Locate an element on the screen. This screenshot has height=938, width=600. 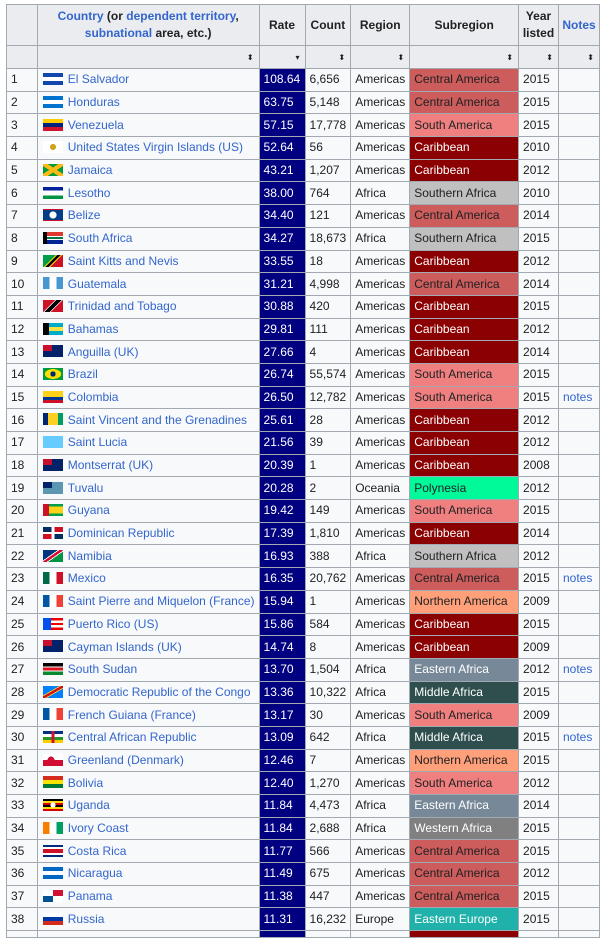
country-link: Colombia is located at coordinates (93, 397).